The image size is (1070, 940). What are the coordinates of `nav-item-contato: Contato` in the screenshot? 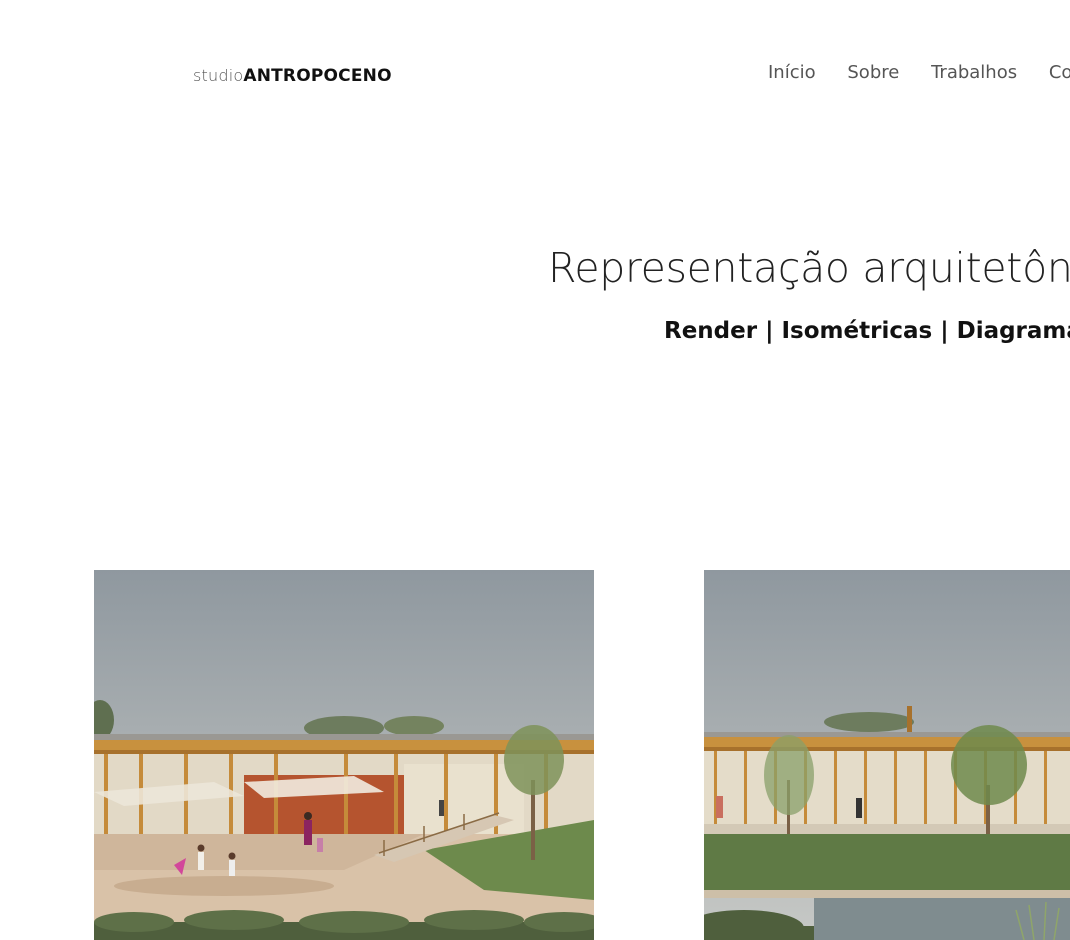 It's located at (1059, 72).